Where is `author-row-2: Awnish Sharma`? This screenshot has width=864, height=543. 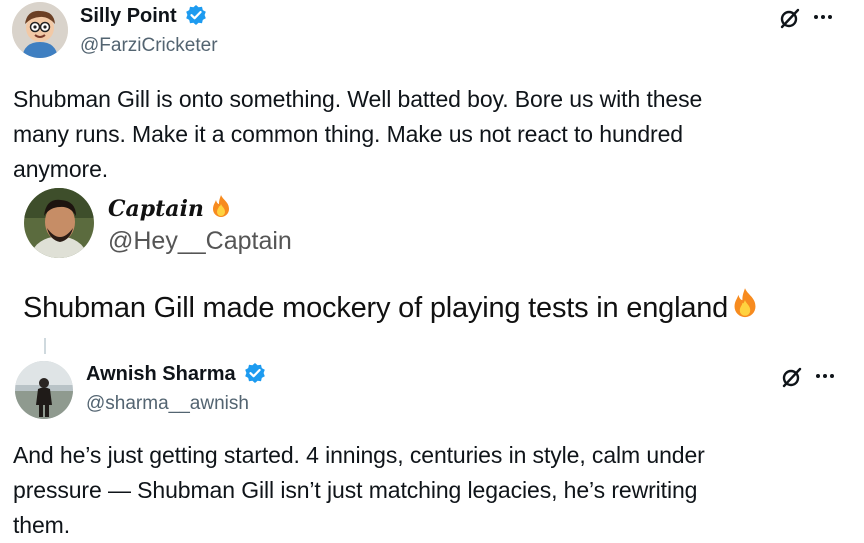 author-row-2: Awnish Sharma is located at coordinates (176, 374).